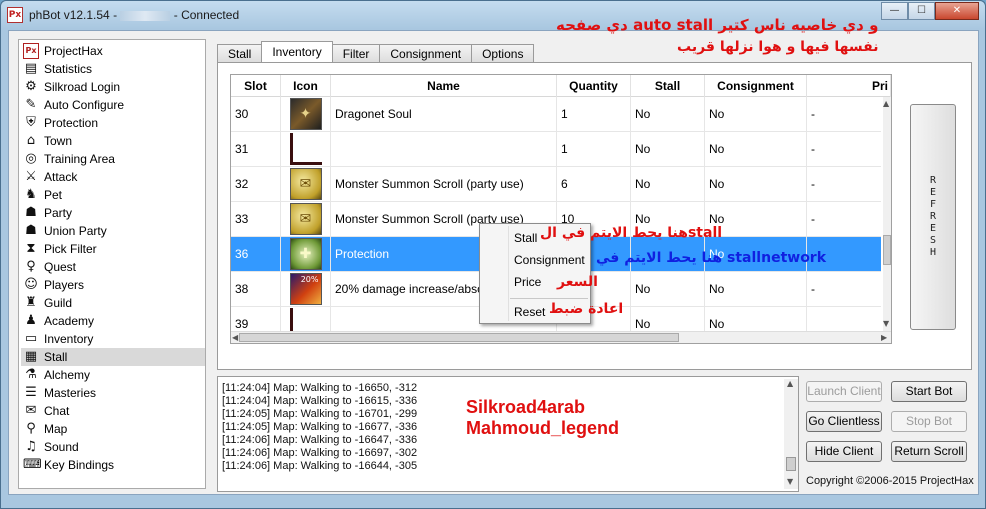 The image size is (986, 509). I want to click on table-row: 31 1 No No -, so click(561, 149).